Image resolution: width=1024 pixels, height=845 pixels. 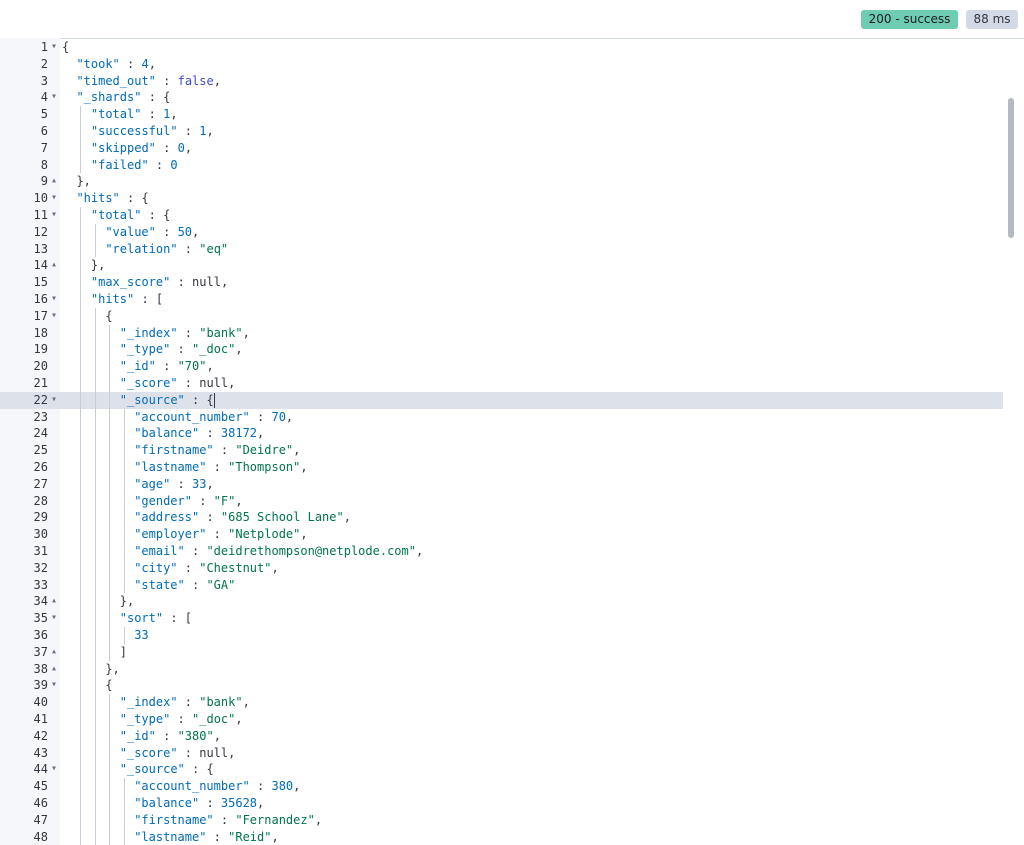 What do you see at coordinates (501, 803) in the screenshot?
I see `code-line: 46 "balance" : 35628,` at bounding box center [501, 803].